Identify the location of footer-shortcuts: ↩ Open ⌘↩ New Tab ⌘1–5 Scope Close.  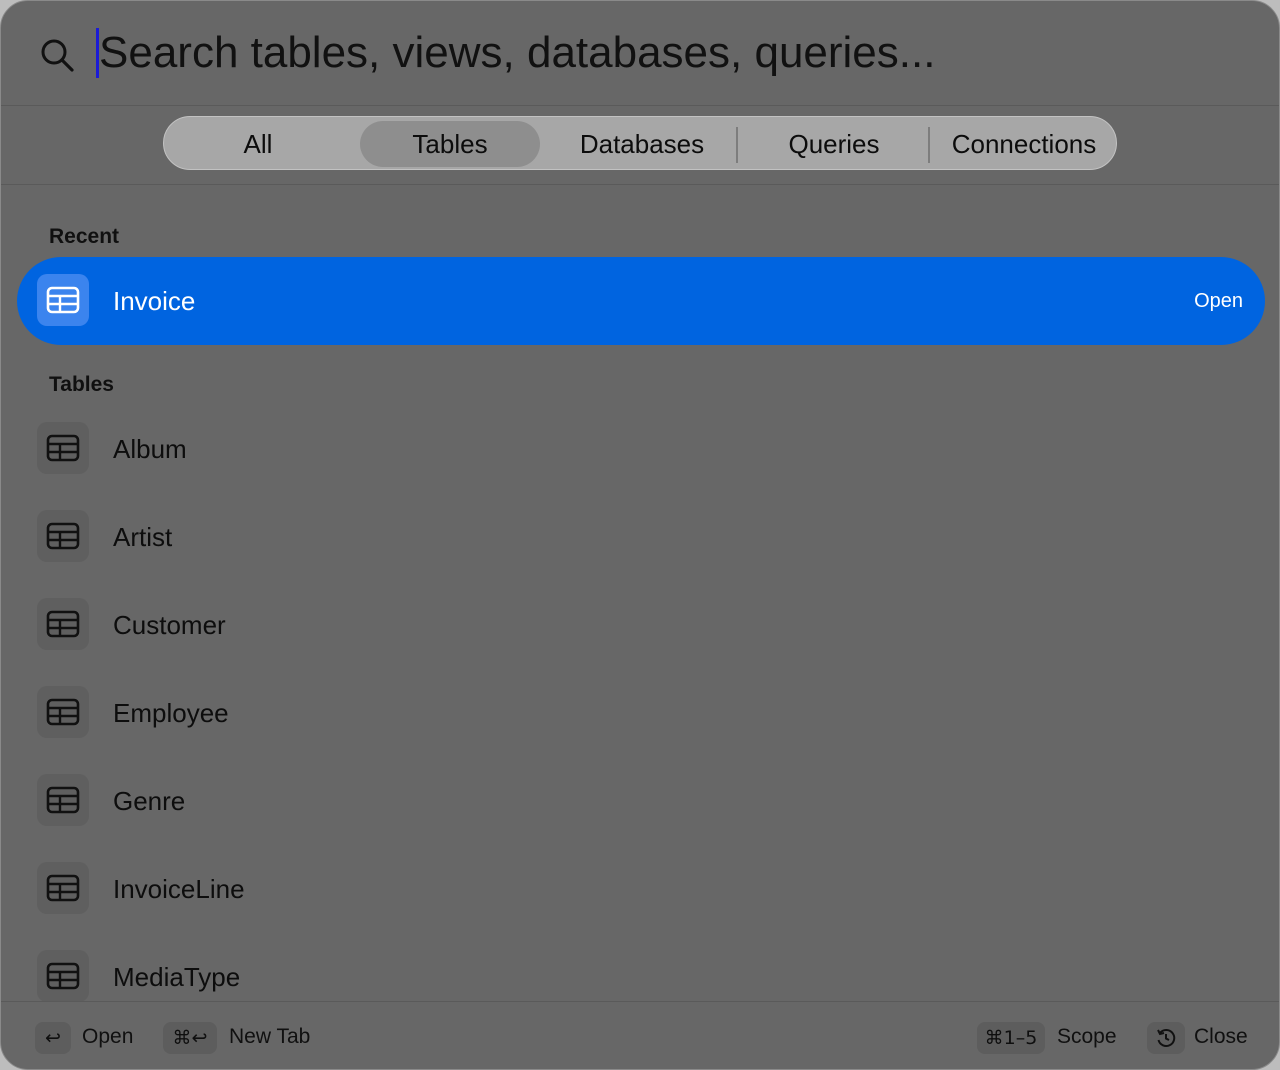
(640, 1035).